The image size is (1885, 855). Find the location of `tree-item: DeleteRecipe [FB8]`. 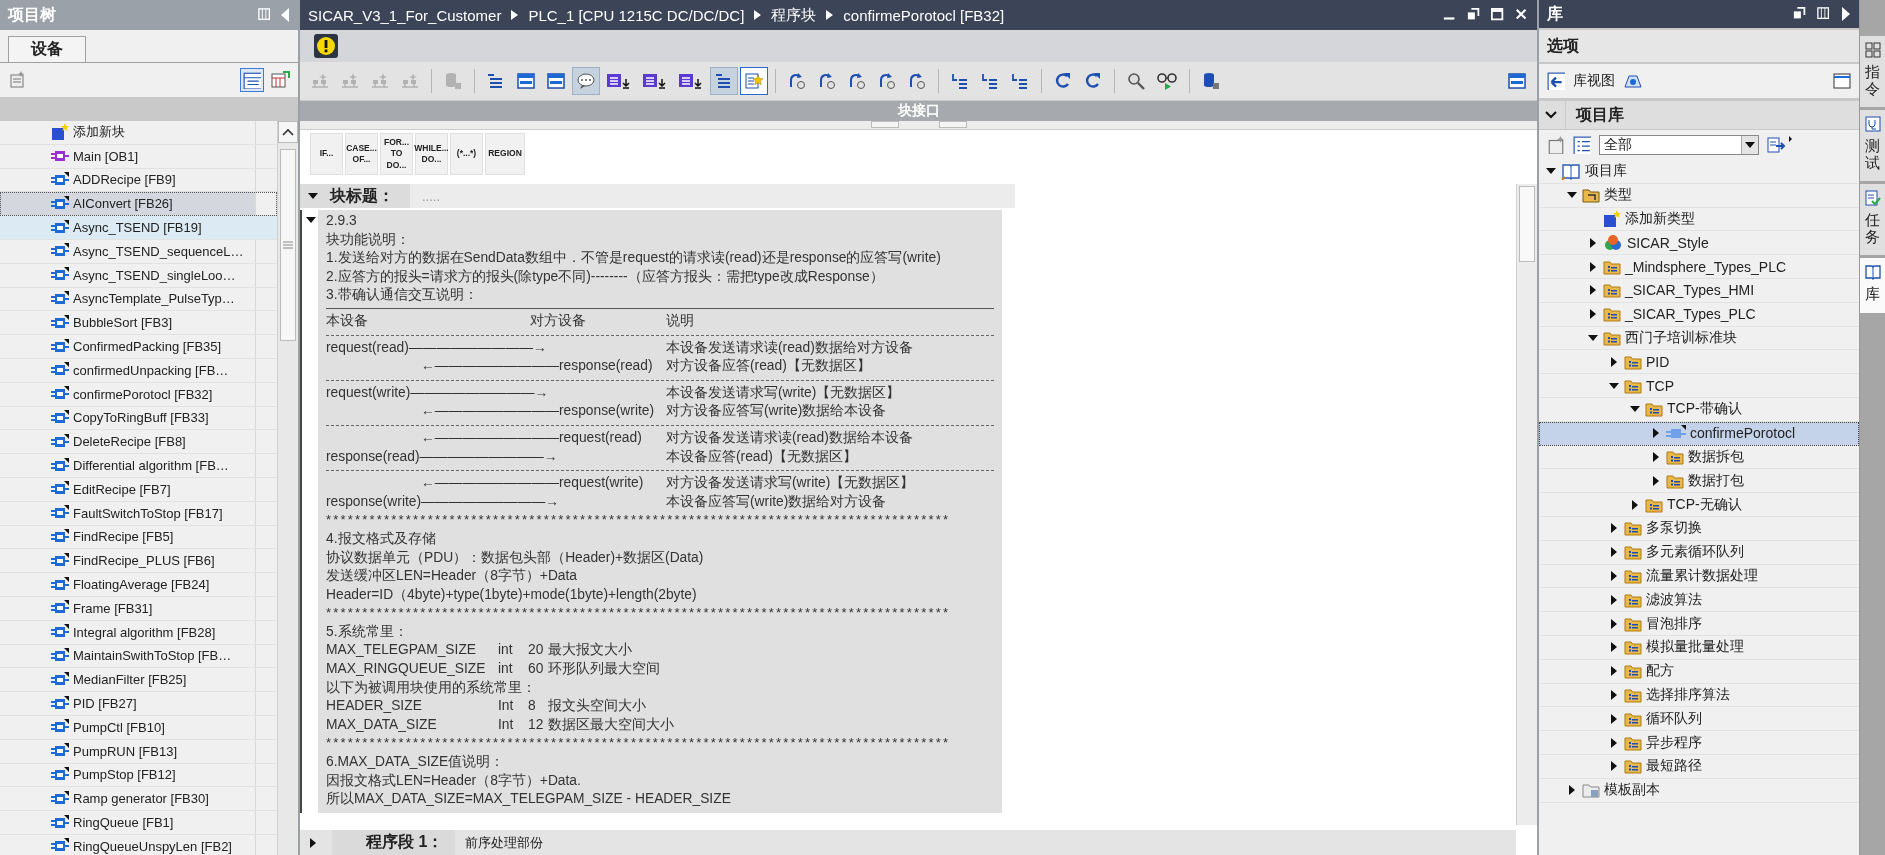

tree-item: DeleteRecipe [FB8] is located at coordinates (139, 442).